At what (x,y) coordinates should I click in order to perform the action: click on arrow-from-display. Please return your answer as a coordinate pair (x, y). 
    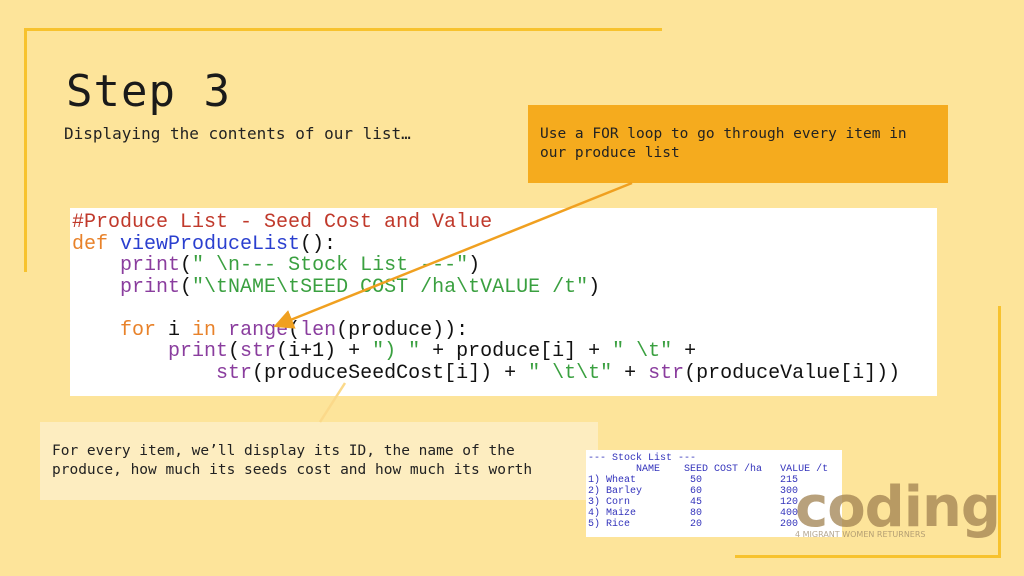
    Looking at the image, I should click on (332, 402).